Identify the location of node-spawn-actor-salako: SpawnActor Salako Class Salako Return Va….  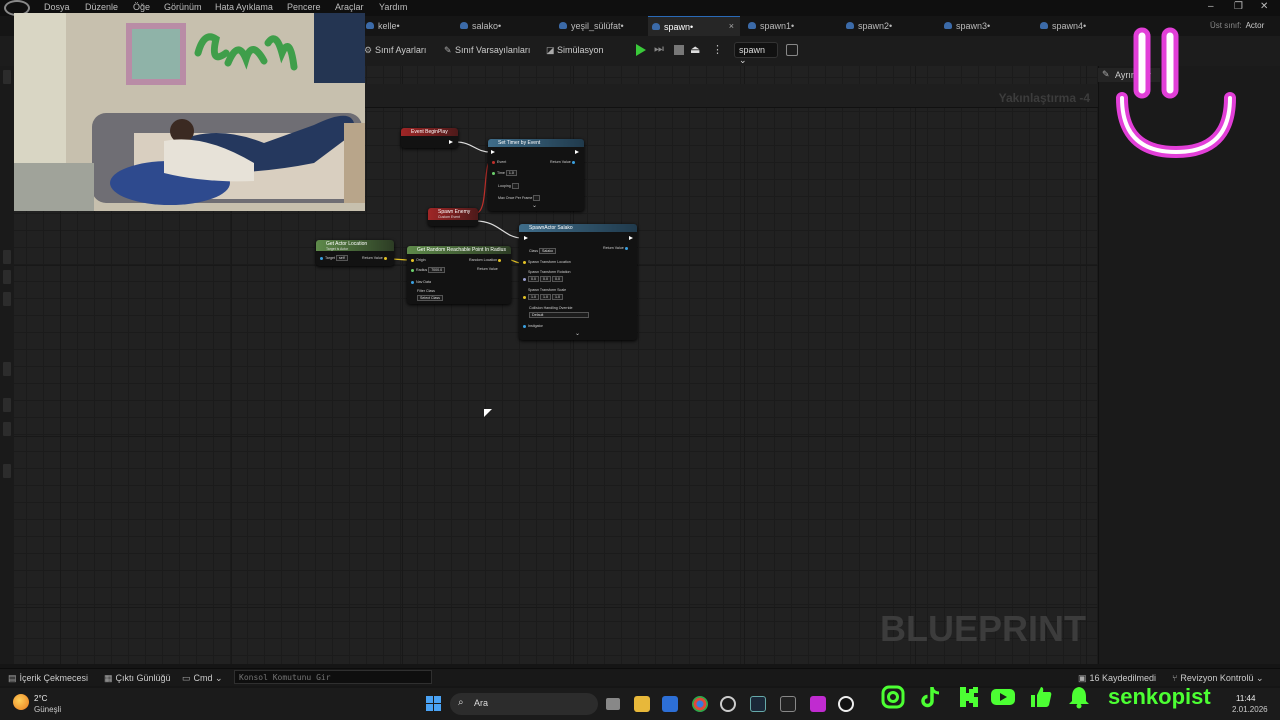
(578, 282).